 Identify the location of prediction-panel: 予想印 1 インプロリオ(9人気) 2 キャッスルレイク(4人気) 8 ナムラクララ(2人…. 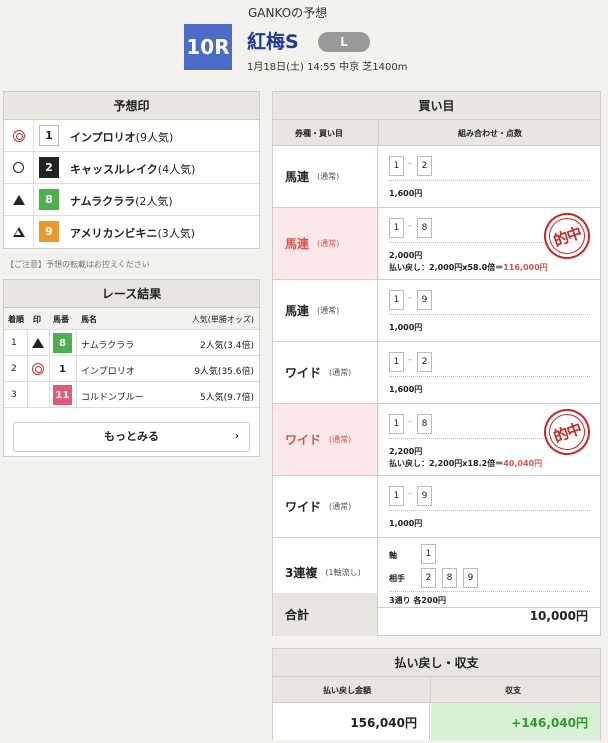
(131, 170).